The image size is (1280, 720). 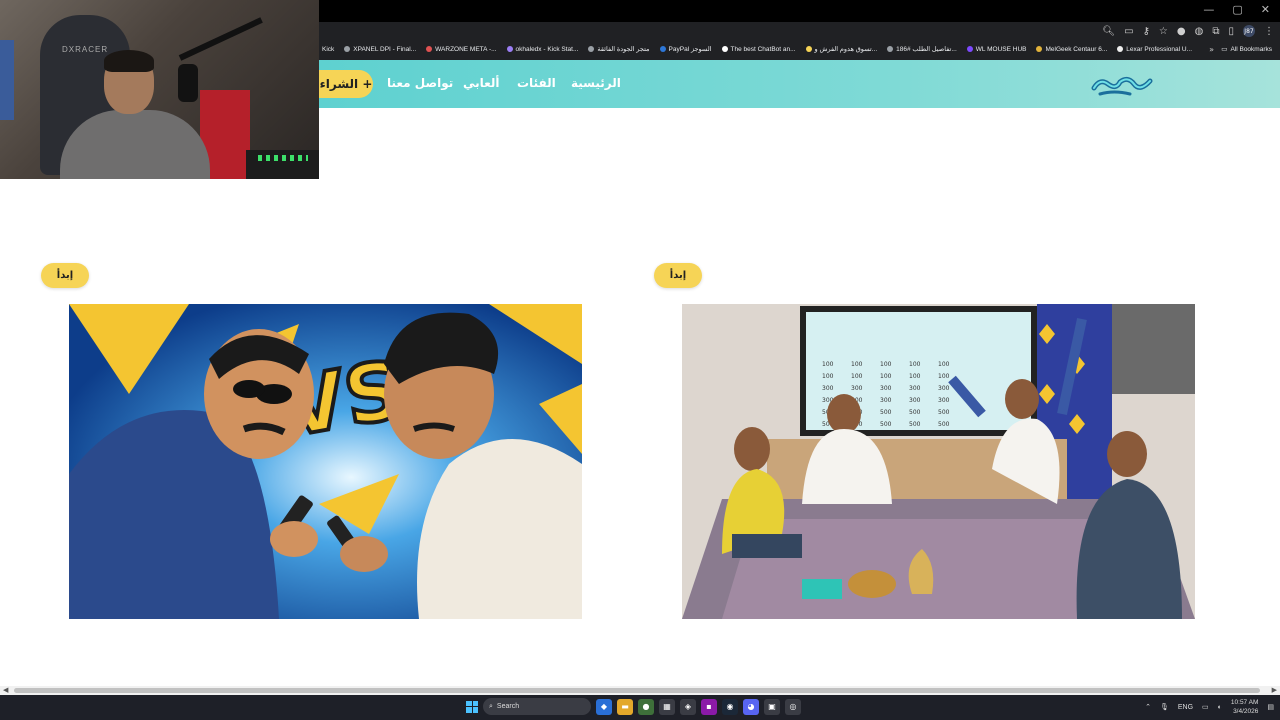 I want to click on bookmark-item: متجر الجودة الفائقة, so click(x=619, y=49).